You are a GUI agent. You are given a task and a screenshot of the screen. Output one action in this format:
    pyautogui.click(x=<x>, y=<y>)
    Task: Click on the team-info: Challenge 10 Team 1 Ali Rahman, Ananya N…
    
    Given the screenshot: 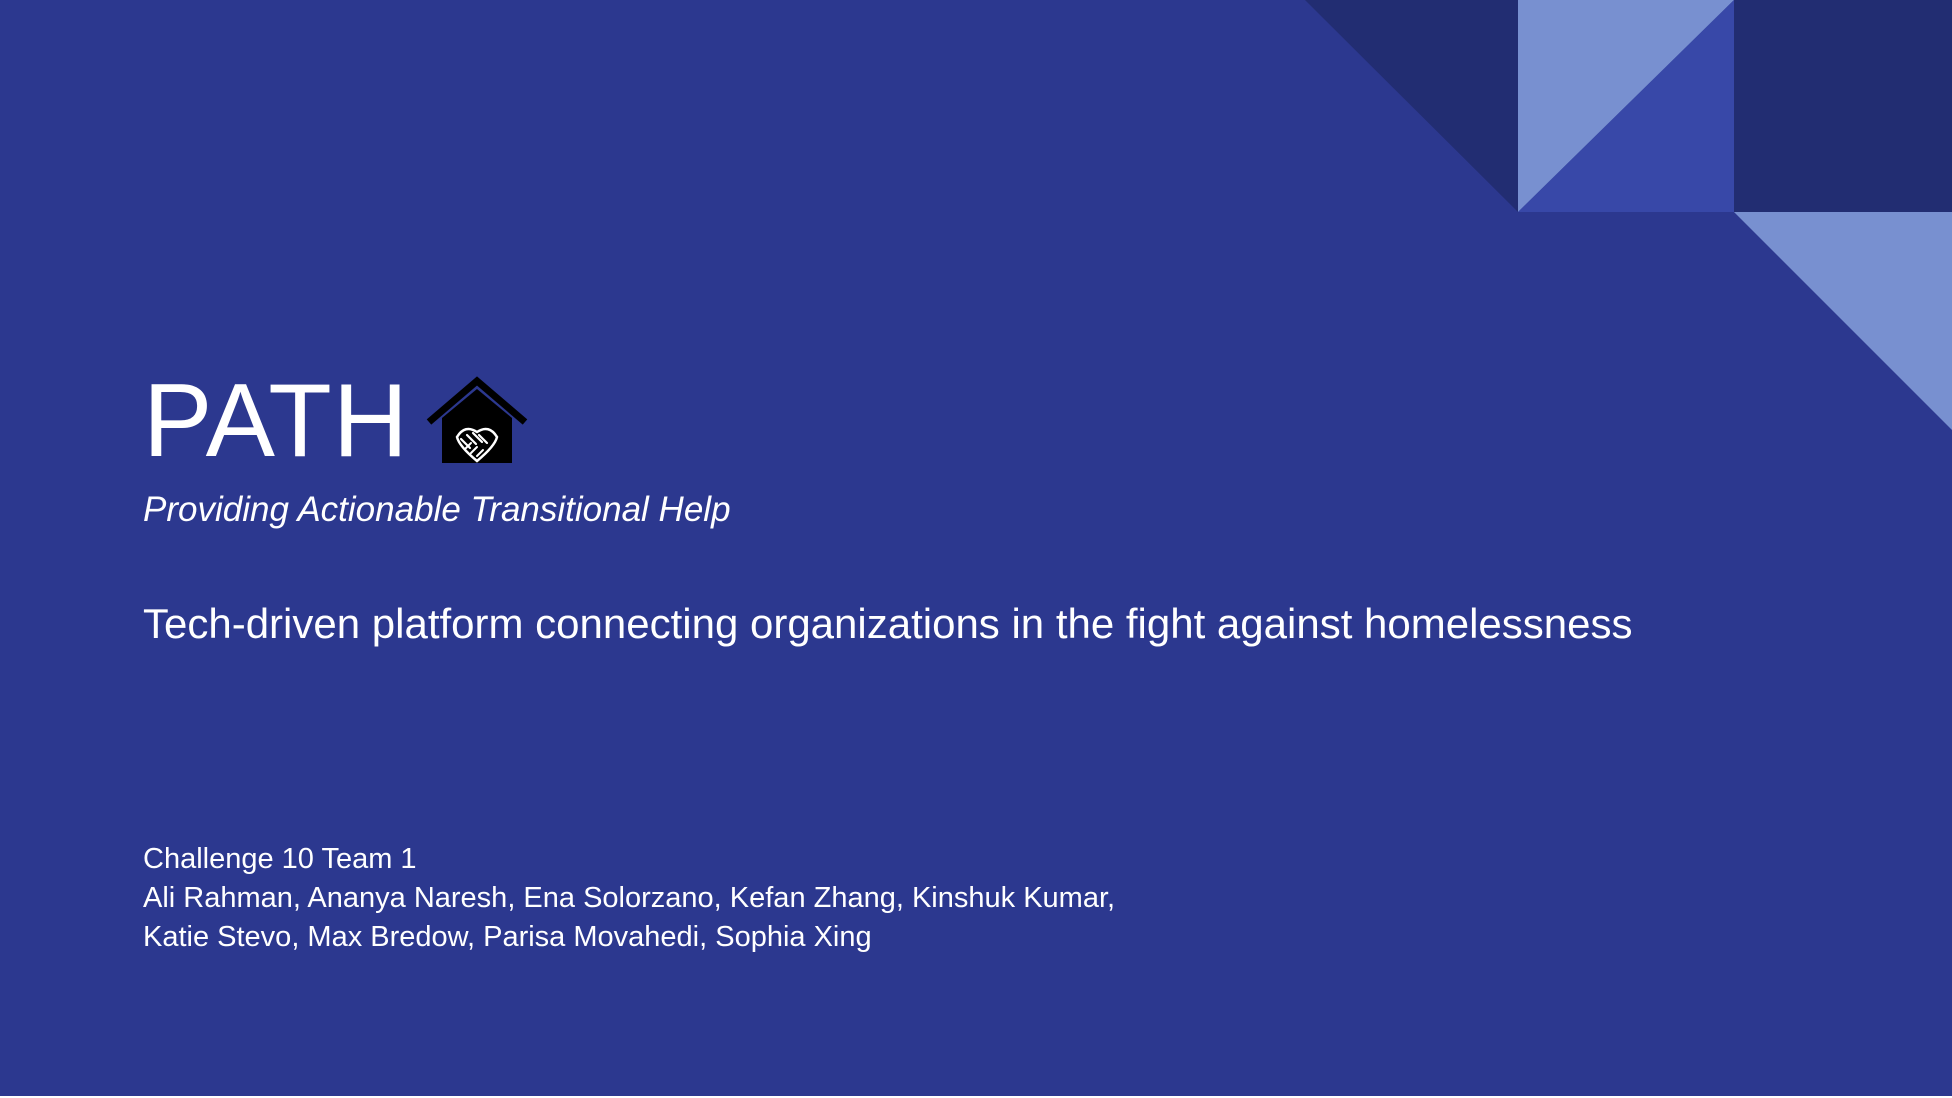 What is the action you would take?
    pyautogui.click(x=629, y=898)
    